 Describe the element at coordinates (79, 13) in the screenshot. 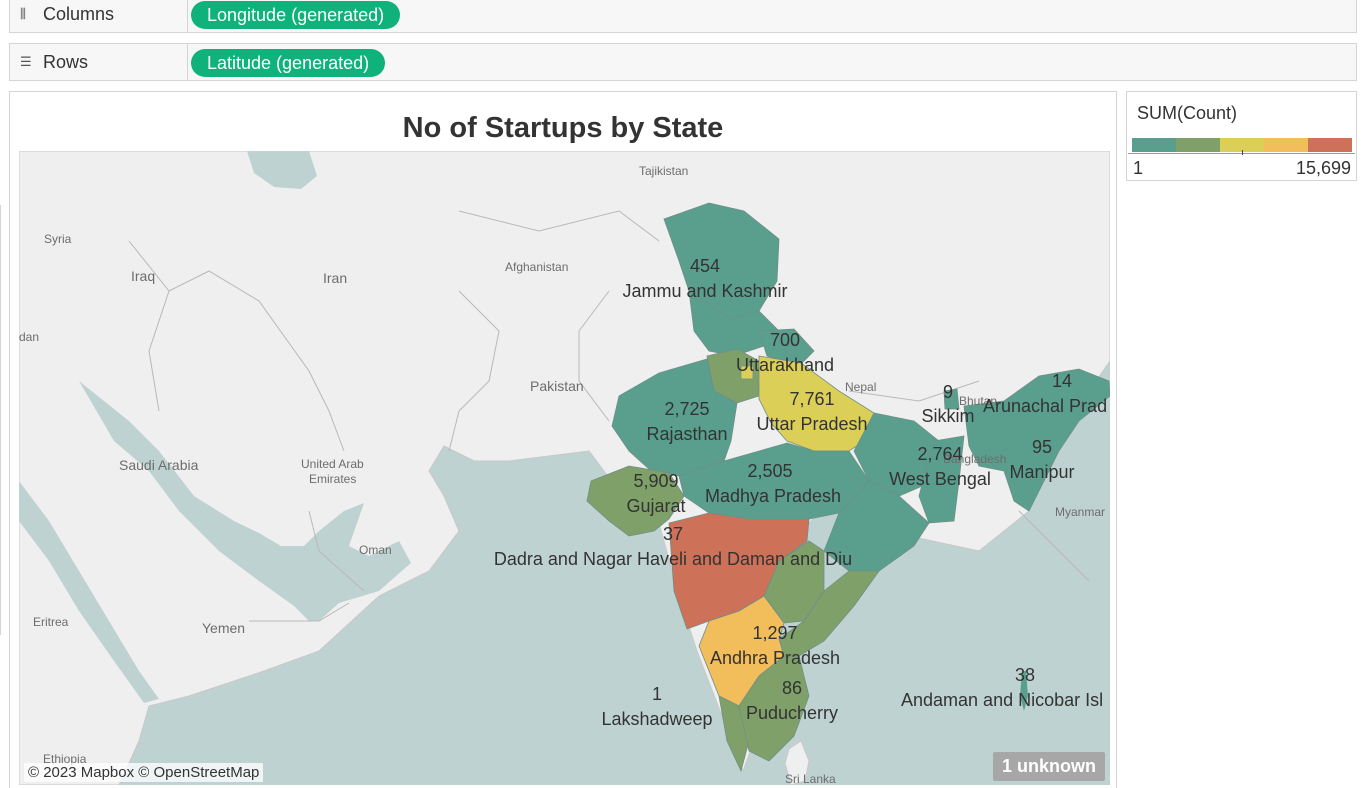

I see `columns-label-text: Columns` at that location.